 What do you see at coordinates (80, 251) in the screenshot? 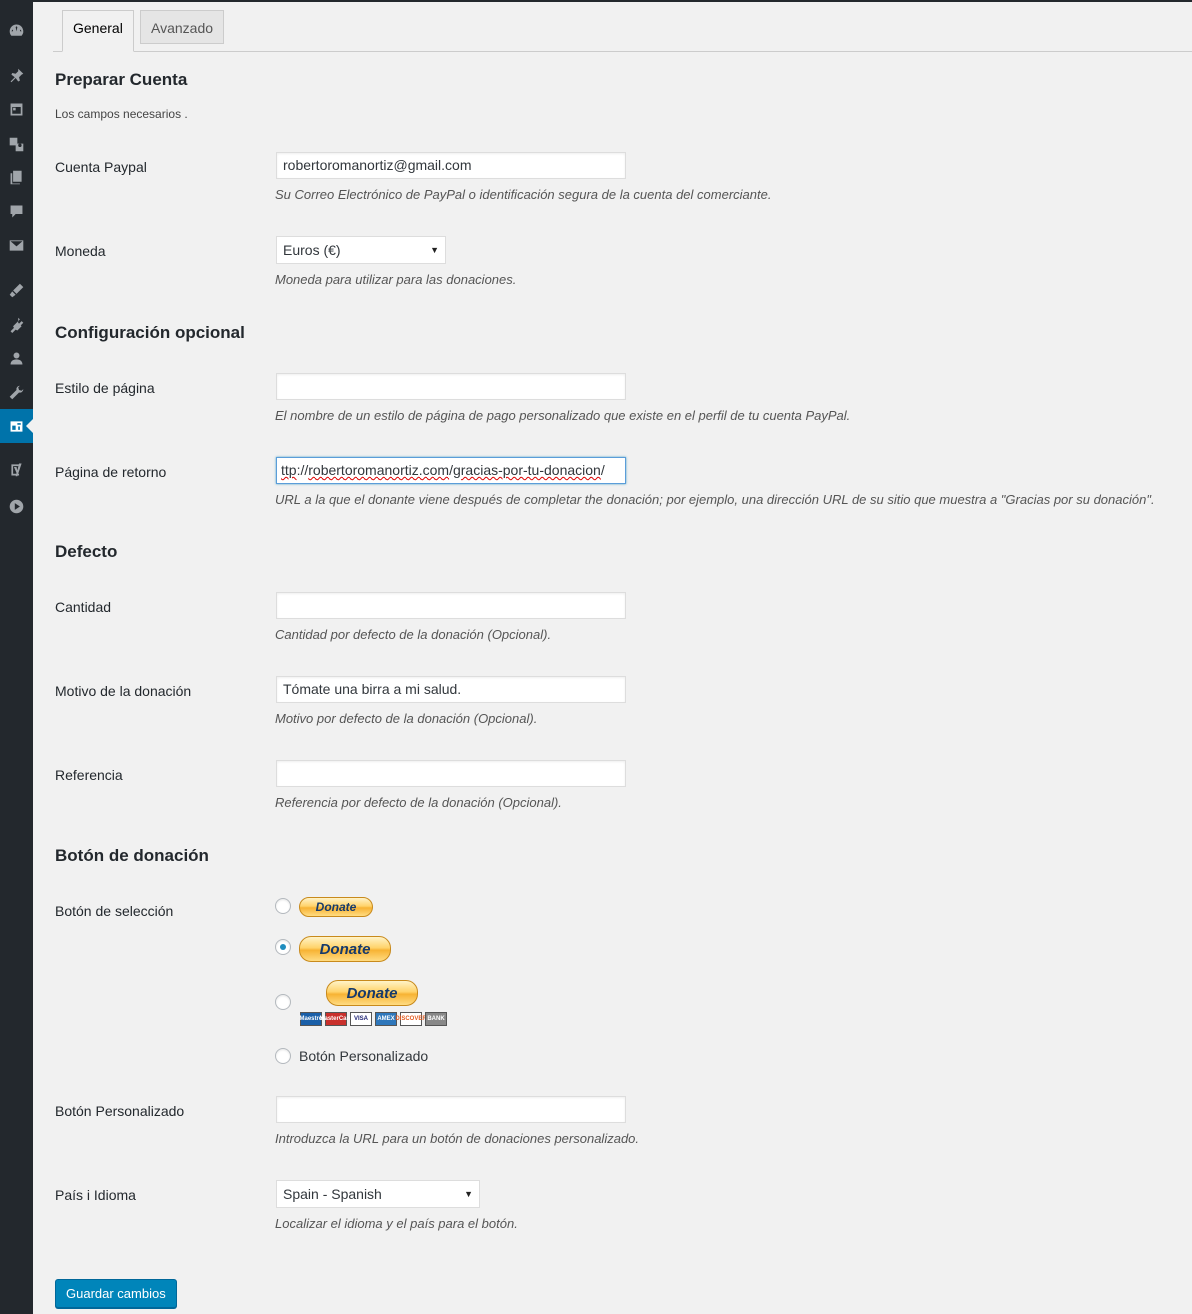
I see `currency-label: Moneda` at bounding box center [80, 251].